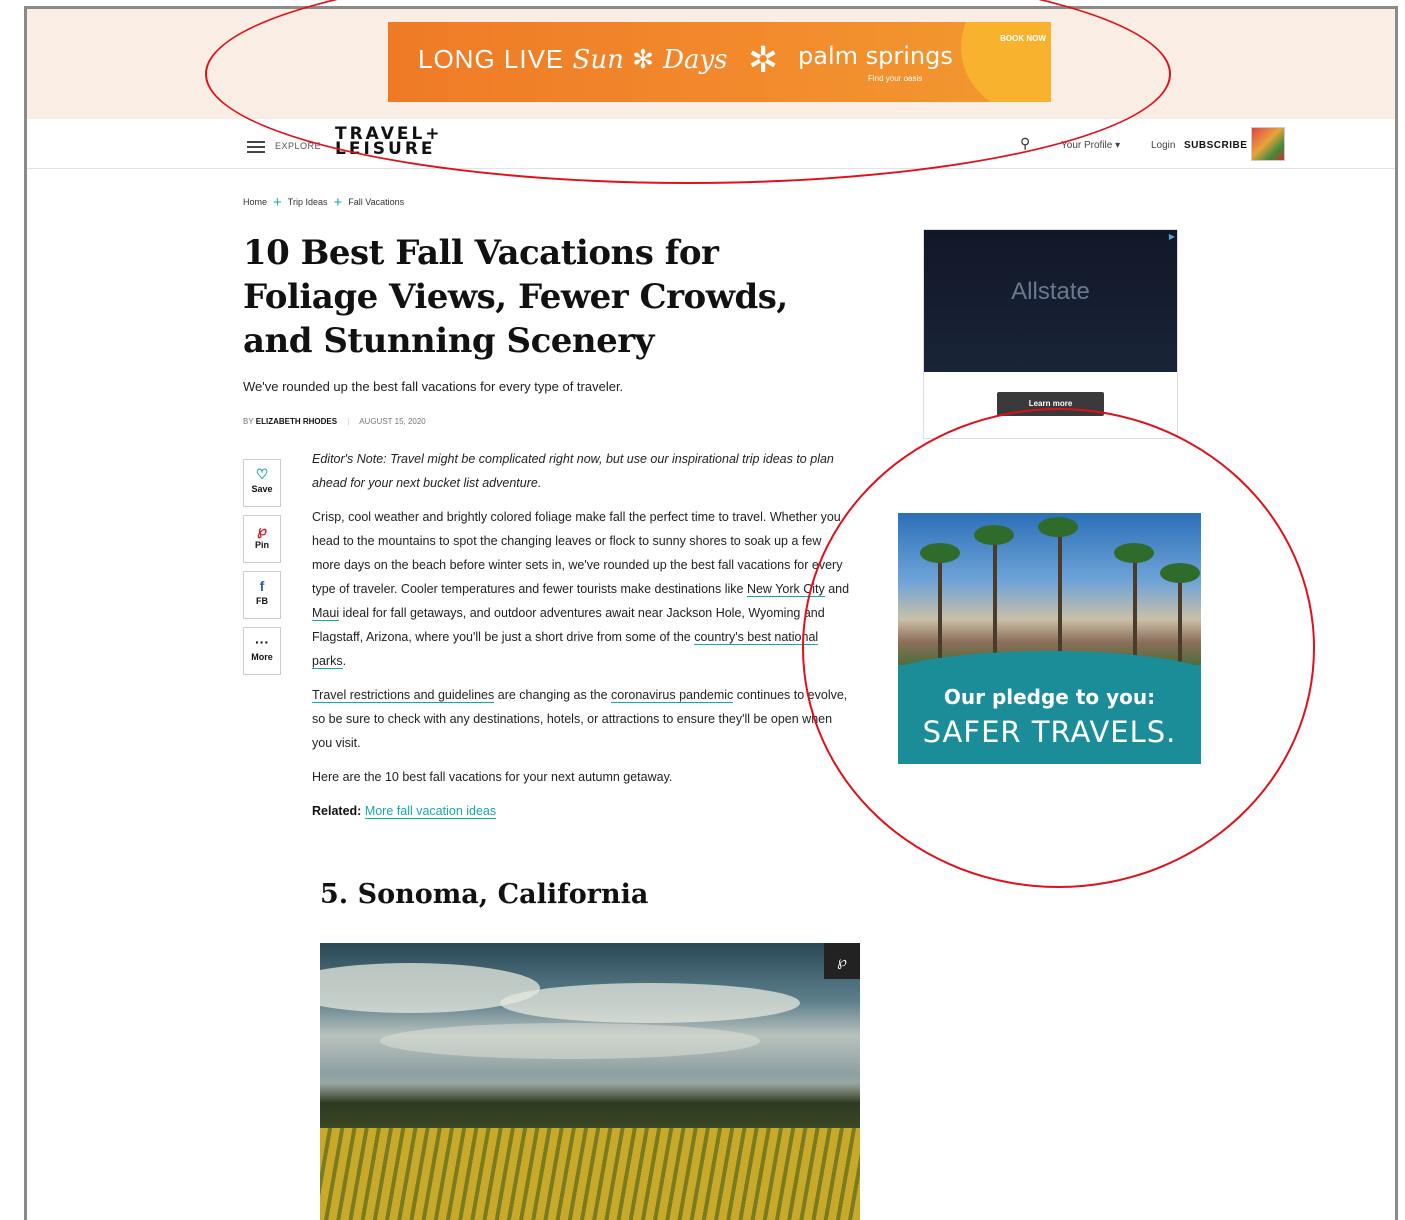  What do you see at coordinates (1023, 50) in the screenshot?
I see `book-now-button: BOOK NOW` at bounding box center [1023, 50].